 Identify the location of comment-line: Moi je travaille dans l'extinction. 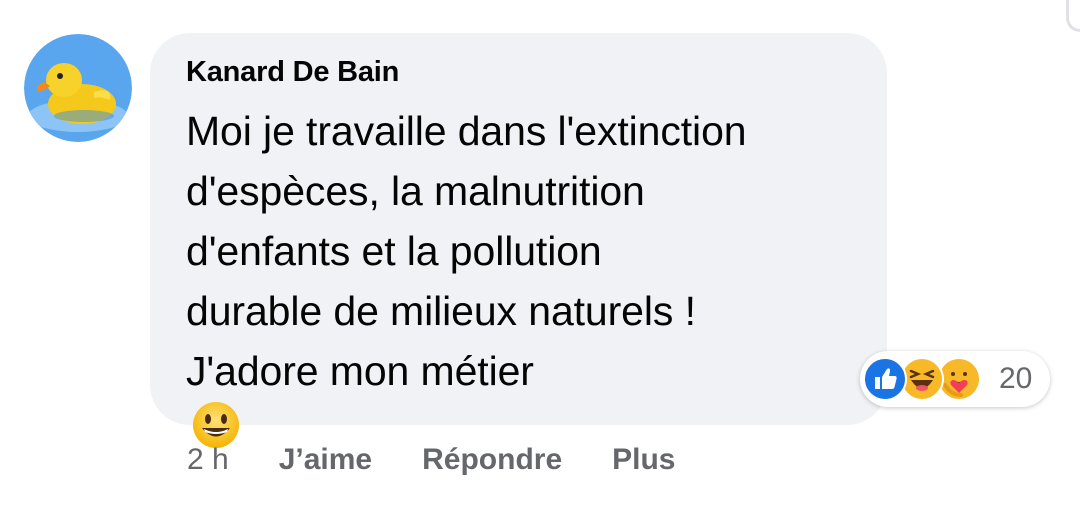
(466, 131).